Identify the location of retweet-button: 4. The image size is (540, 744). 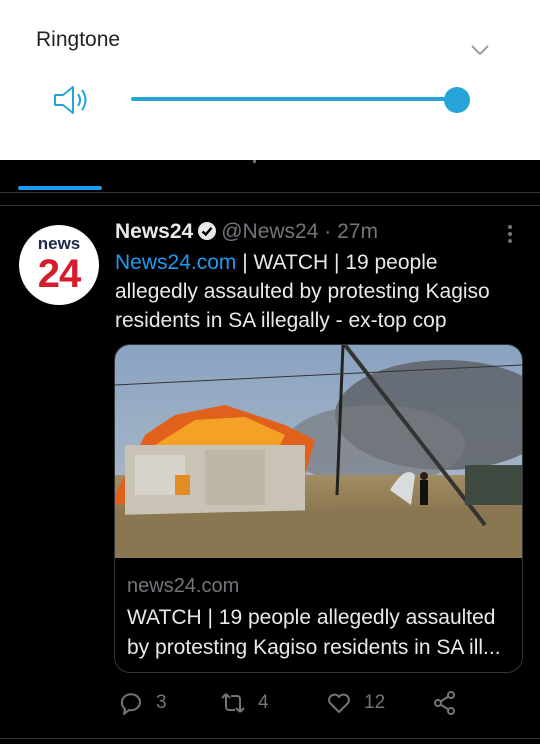
(244, 703).